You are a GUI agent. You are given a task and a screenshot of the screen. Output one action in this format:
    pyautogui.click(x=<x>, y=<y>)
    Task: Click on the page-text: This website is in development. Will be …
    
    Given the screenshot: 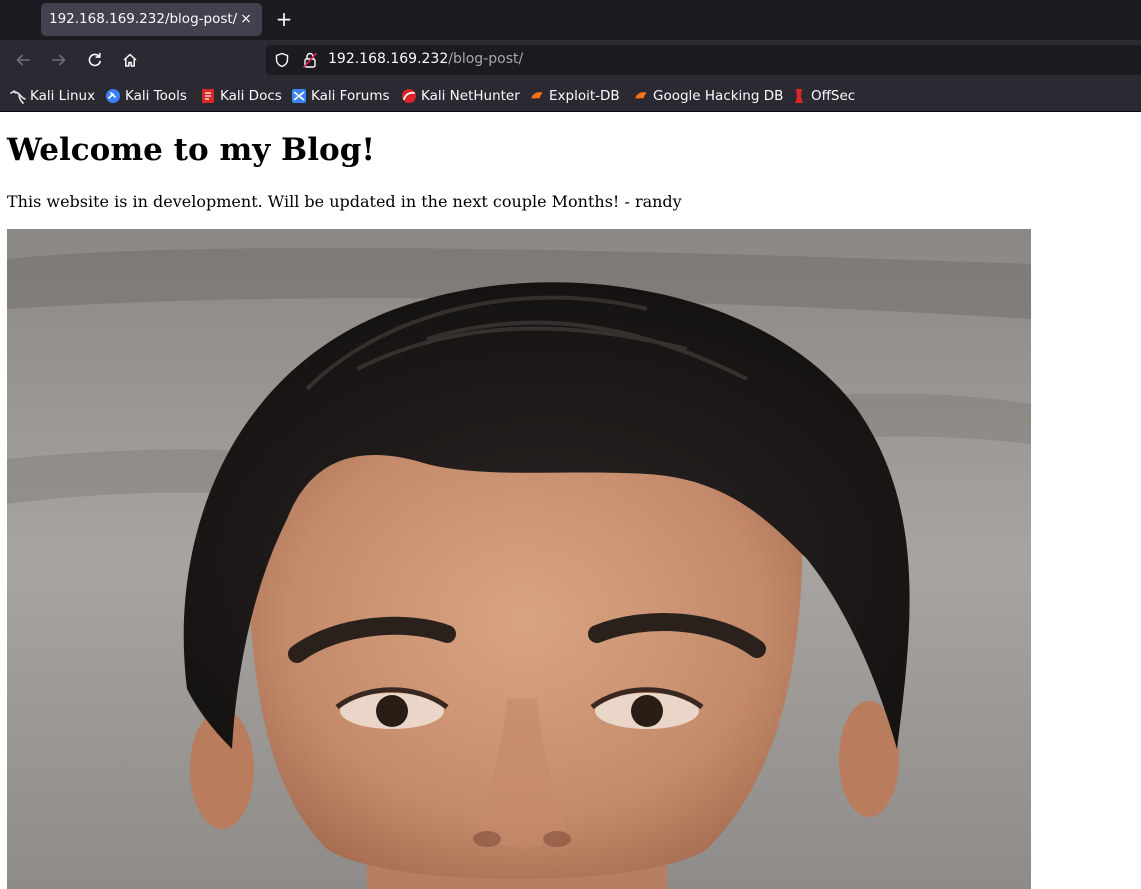 What is the action you would take?
    pyautogui.click(x=344, y=201)
    